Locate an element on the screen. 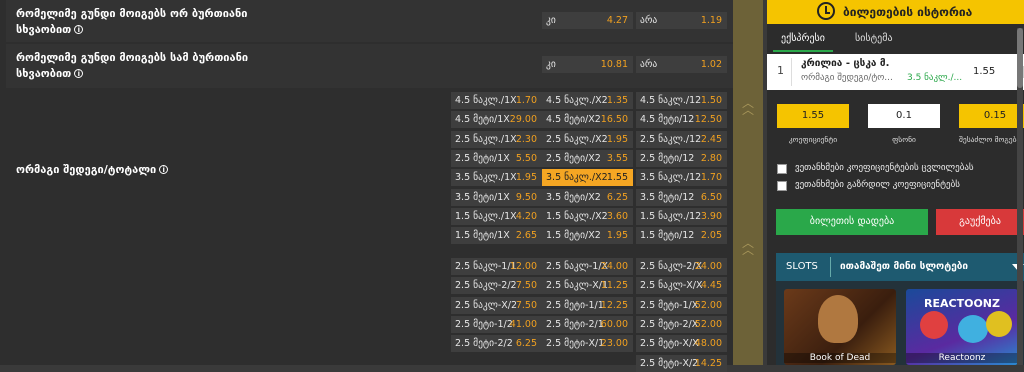  odds-cell: 4.5 მეტი/1X 29.00 is located at coordinates (496, 120).